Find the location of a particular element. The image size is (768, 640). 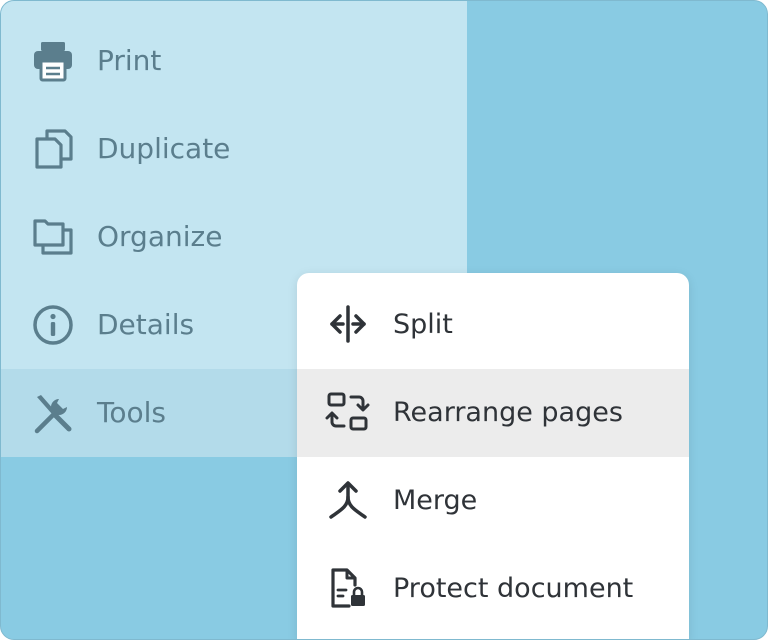

copy-icon is located at coordinates (53, 149).